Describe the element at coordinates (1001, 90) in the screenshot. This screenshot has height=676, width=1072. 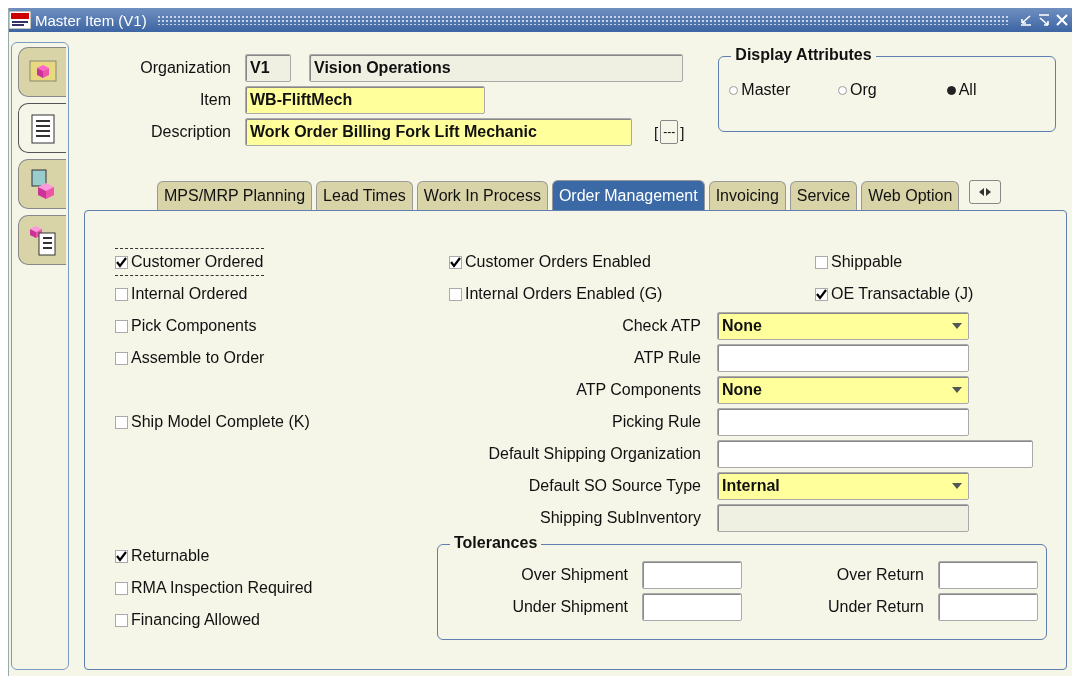
I see `radio-option: All` at that location.